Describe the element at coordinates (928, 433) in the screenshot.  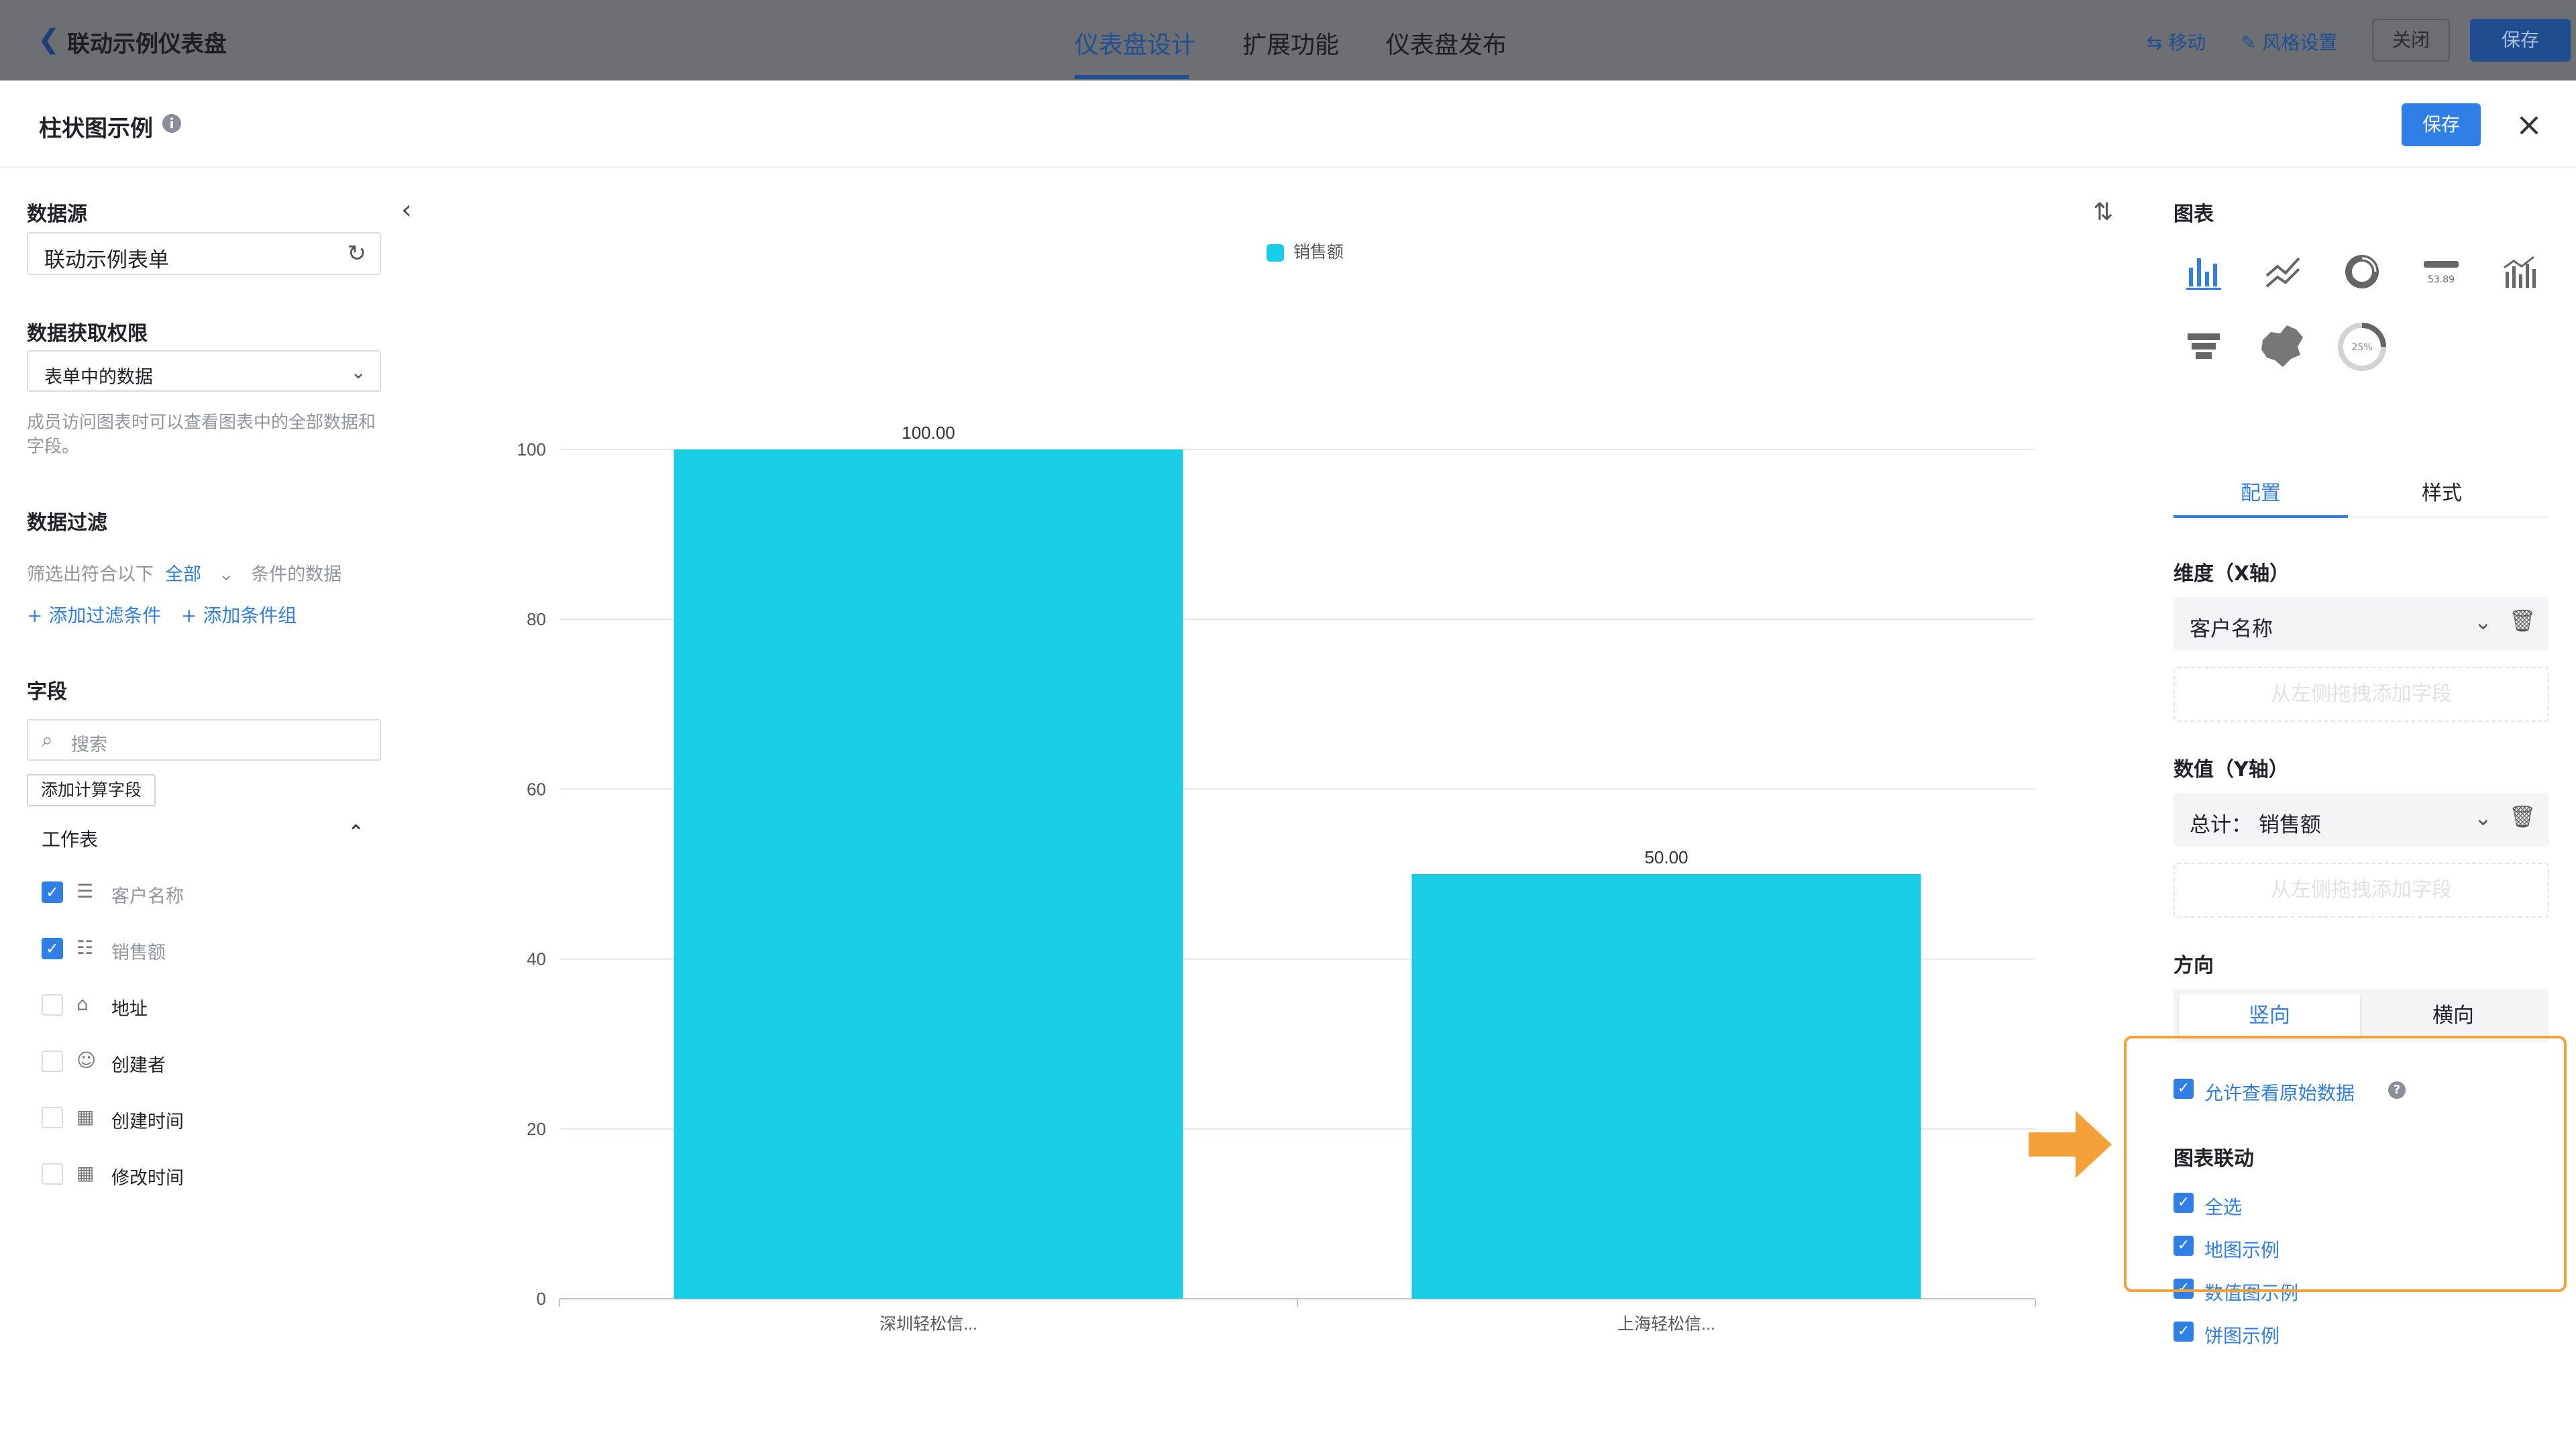
I see `bar-value-label: 100.00` at that location.